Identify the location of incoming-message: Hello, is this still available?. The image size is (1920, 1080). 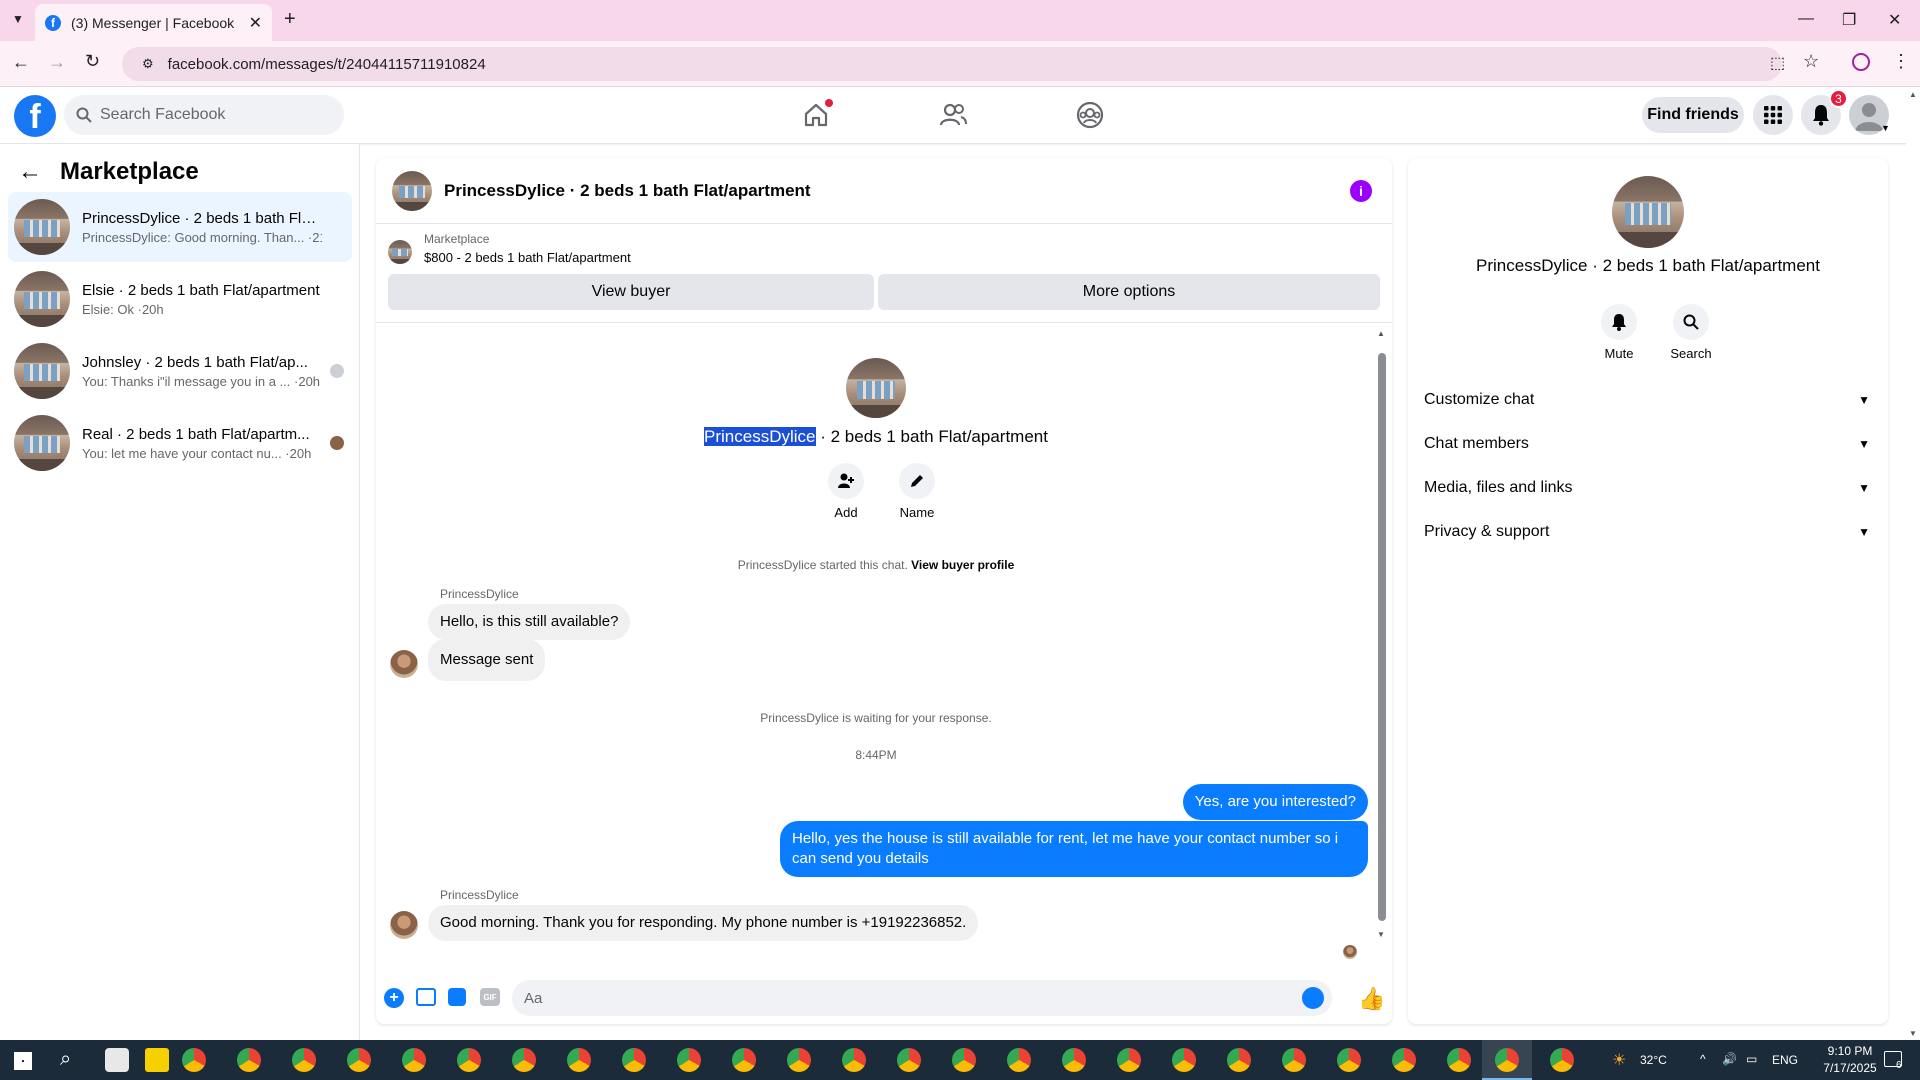
(529, 622).